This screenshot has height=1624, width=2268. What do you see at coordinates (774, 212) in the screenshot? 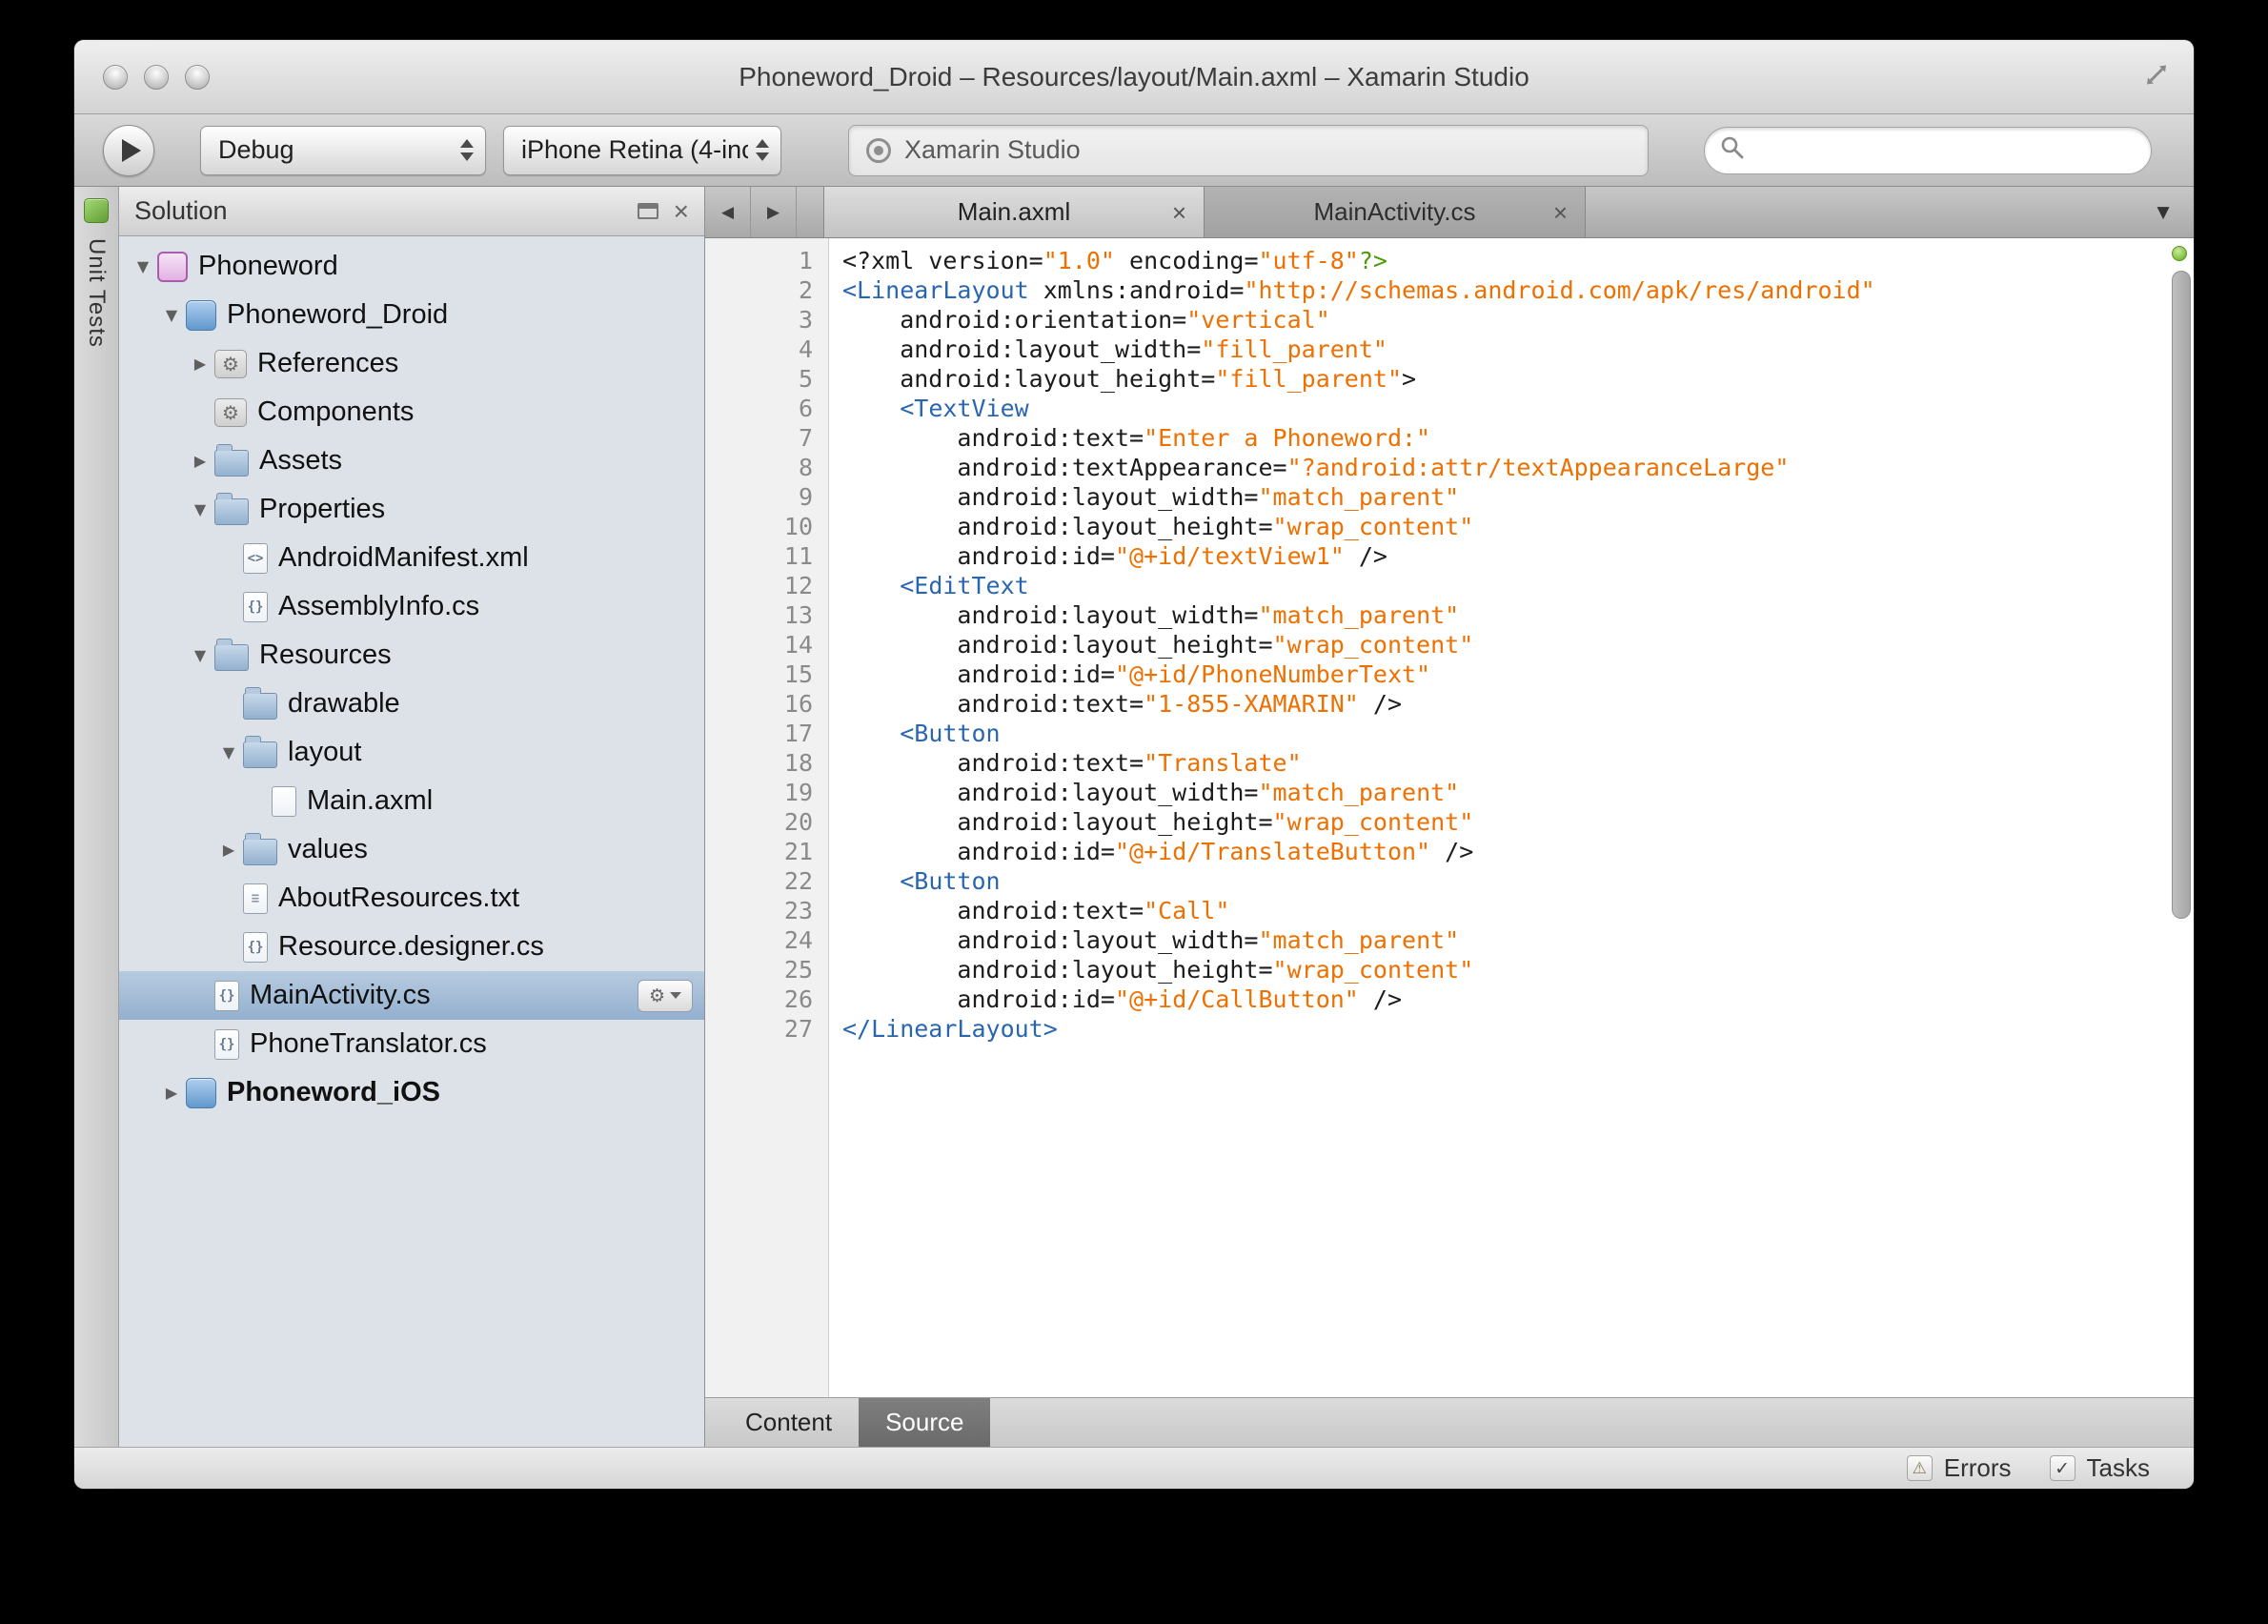
I see `navigate-forward-button: ▶` at bounding box center [774, 212].